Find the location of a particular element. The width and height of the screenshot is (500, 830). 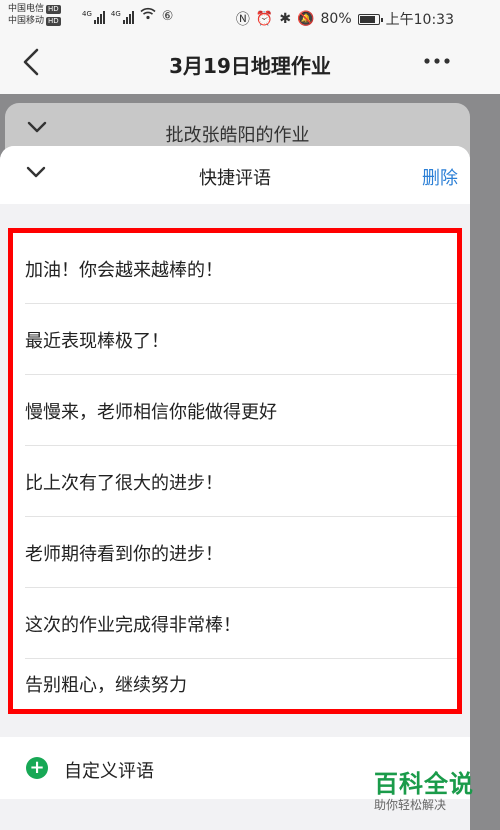

plus-icon: + is located at coordinates (37, 768).